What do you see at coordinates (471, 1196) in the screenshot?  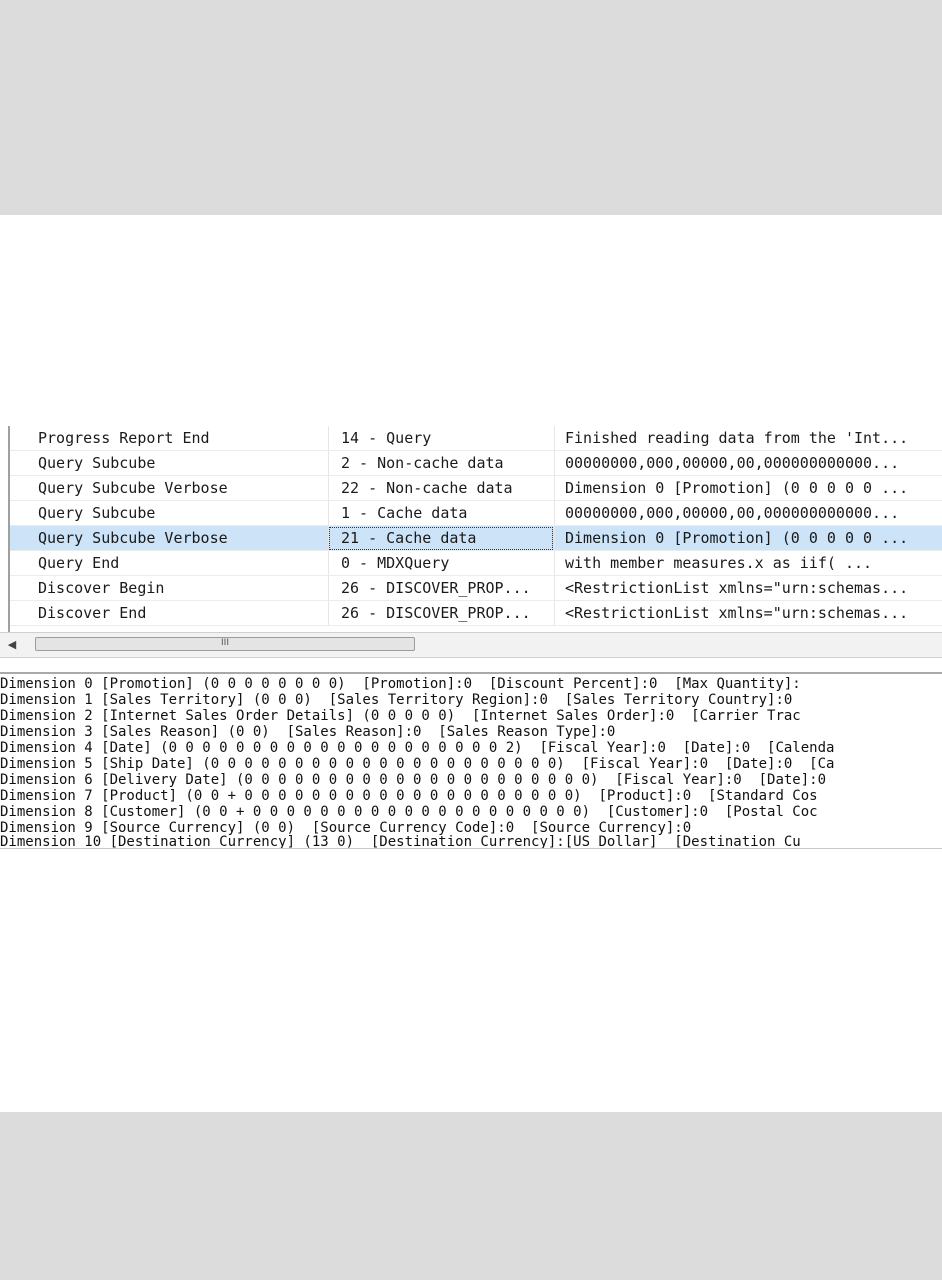 I see `bottom-background-band` at bounding box center [471, 1196].